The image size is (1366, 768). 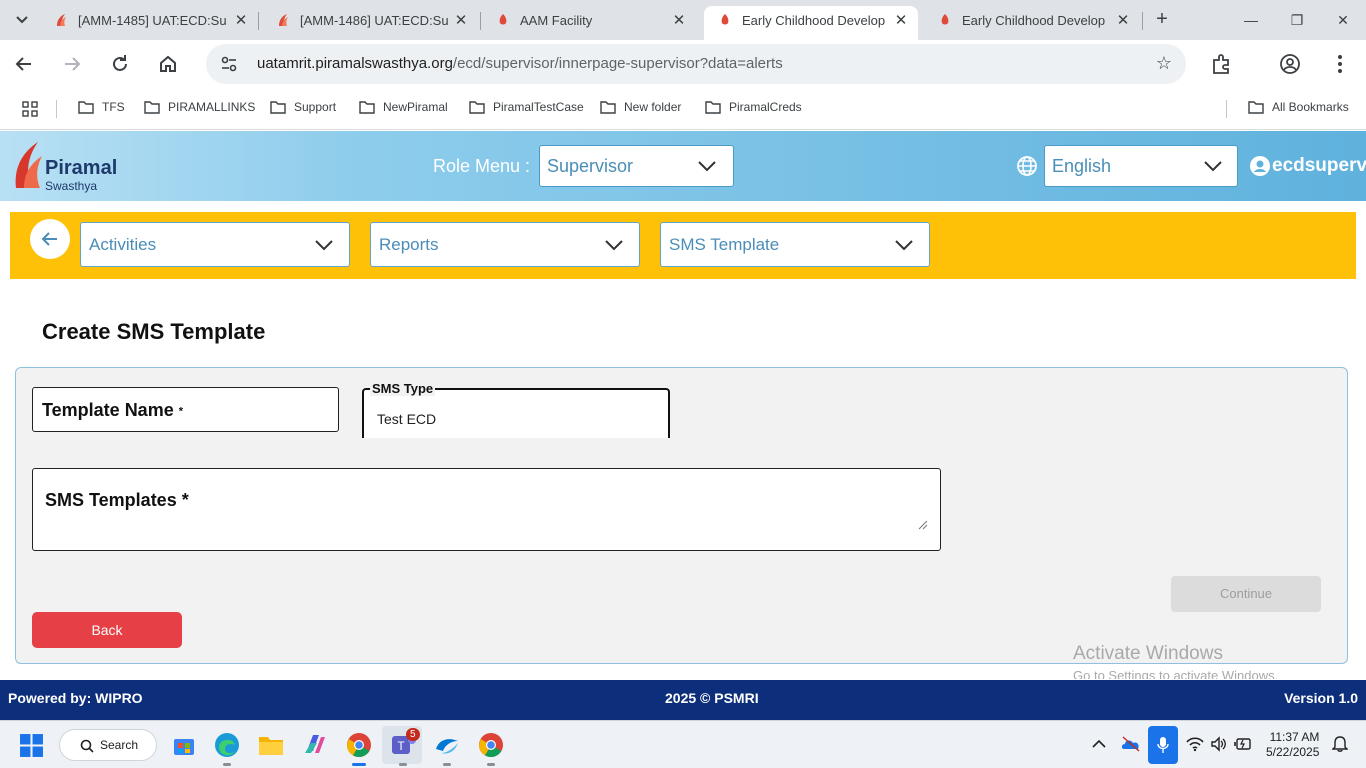 I want to click on resize-handle-icon, so click(x=923, y=525).